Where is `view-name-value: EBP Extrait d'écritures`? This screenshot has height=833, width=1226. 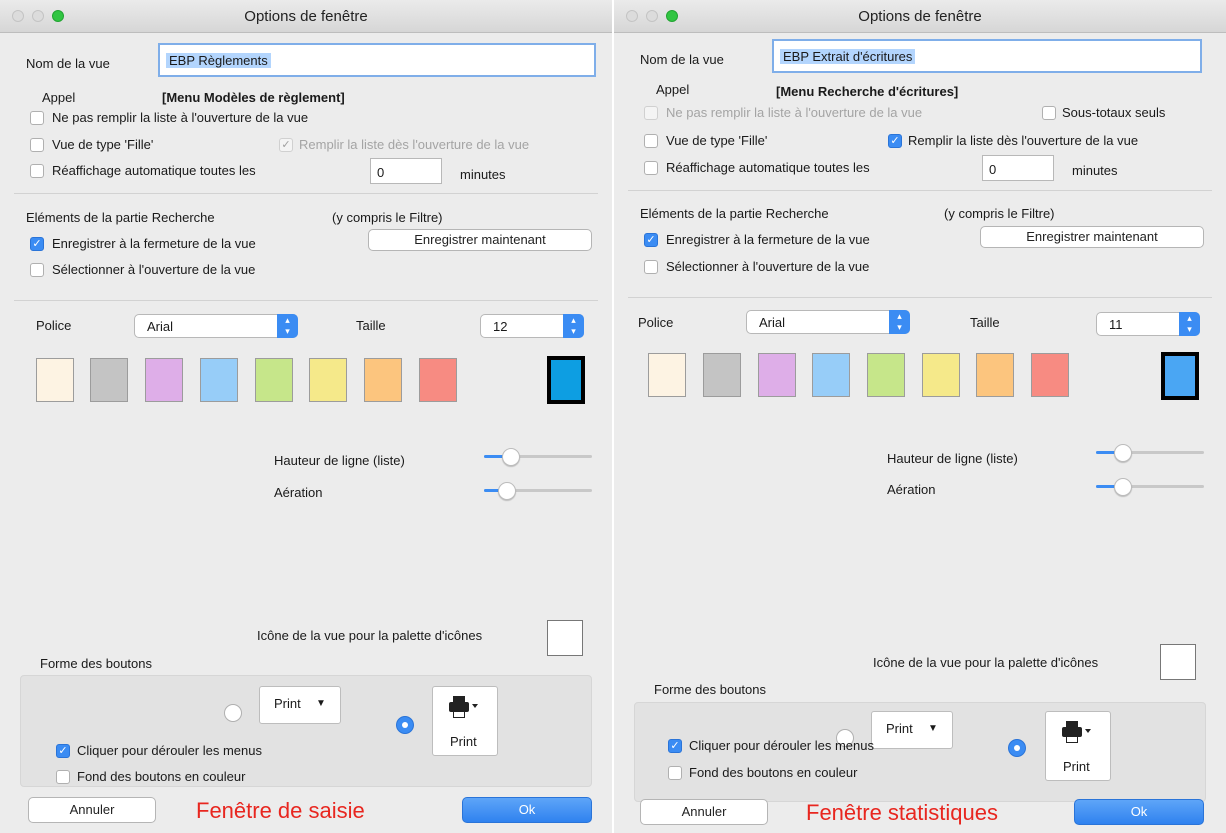 view-name-value: EBP Extrait d'écritures is located at coordinates (848, 56).